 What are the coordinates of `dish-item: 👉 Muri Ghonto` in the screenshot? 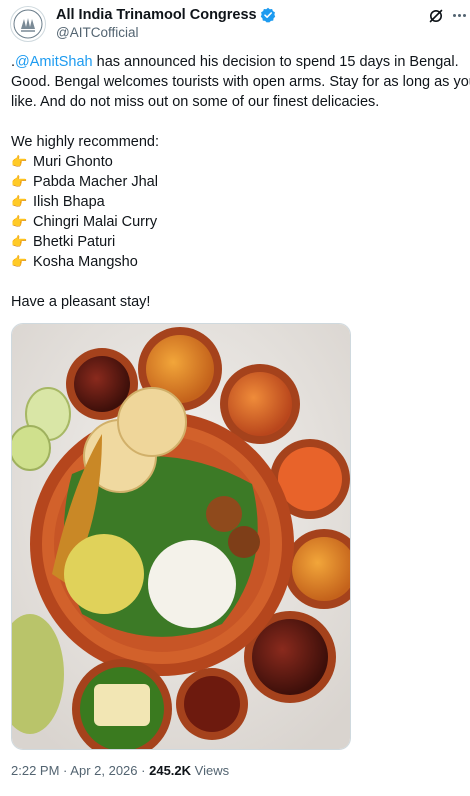 It's located at (240, 162).